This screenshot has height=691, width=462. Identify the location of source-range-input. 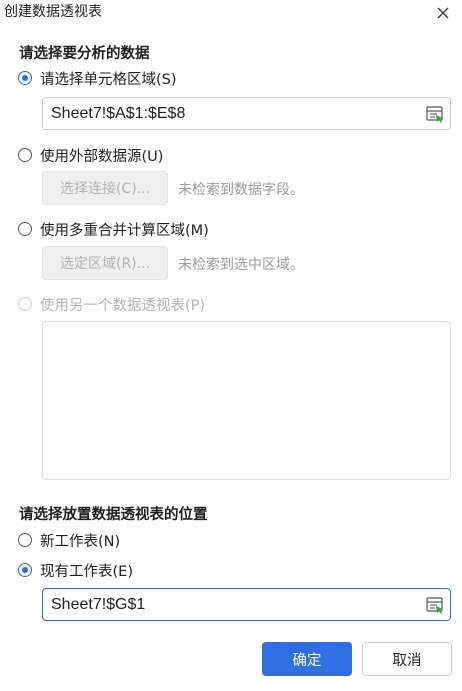
(232, 113).